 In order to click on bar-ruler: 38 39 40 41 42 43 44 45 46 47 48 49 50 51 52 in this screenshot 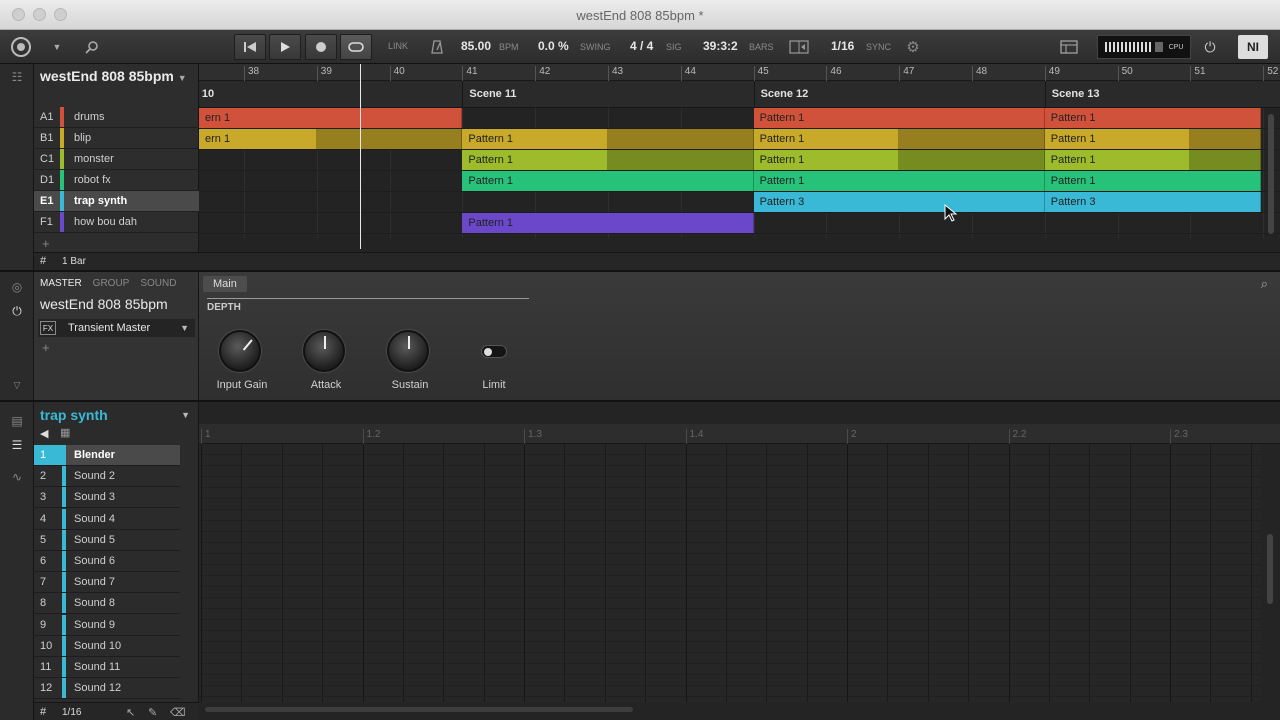, I will do `click(739, 72)`.